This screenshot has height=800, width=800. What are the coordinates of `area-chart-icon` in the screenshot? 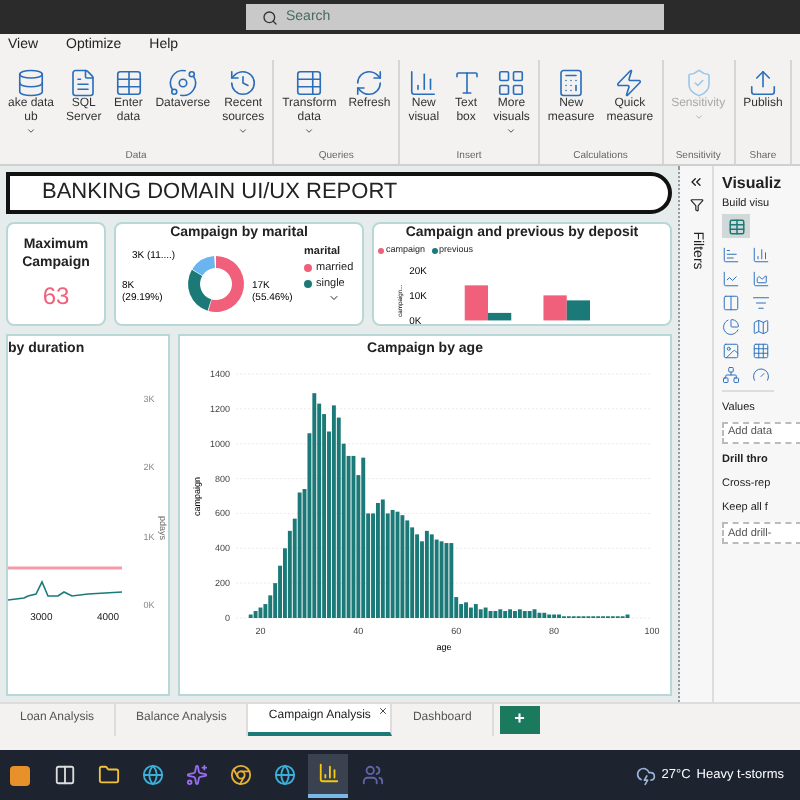 It's located at (760, 279).